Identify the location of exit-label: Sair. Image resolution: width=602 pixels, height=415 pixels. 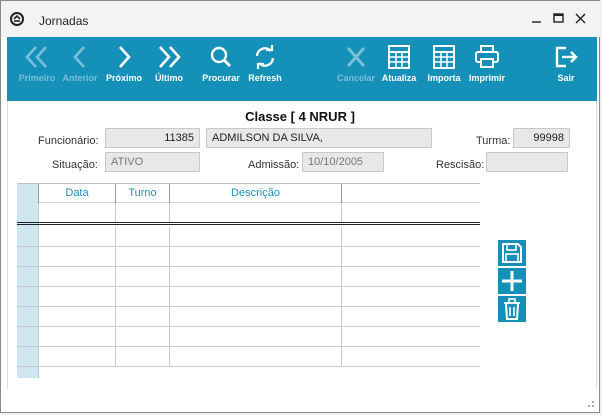
(566, 78).